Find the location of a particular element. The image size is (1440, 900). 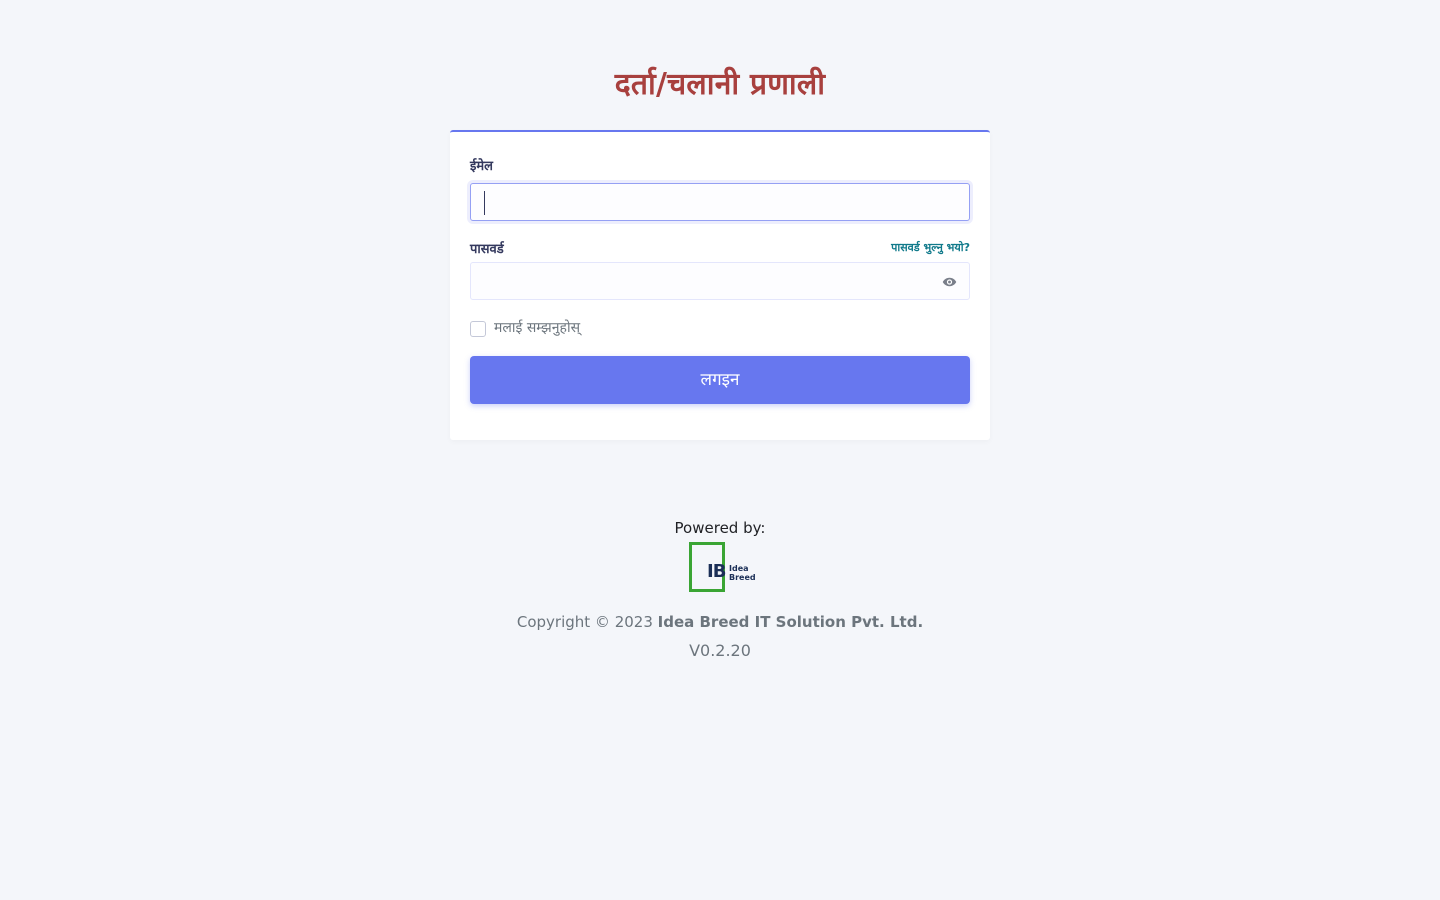

text-cursor is located at coordinates (484, 203).